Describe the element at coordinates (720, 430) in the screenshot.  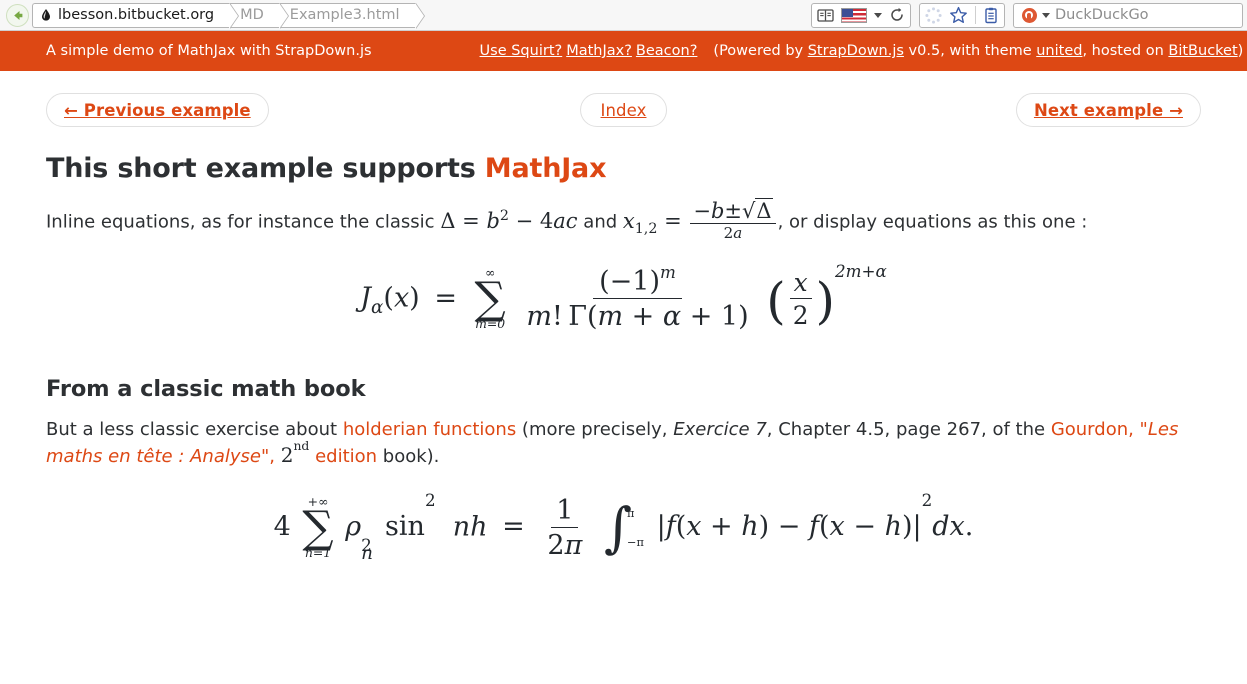
I see `exercise-reference: Exercice 7` at that location.